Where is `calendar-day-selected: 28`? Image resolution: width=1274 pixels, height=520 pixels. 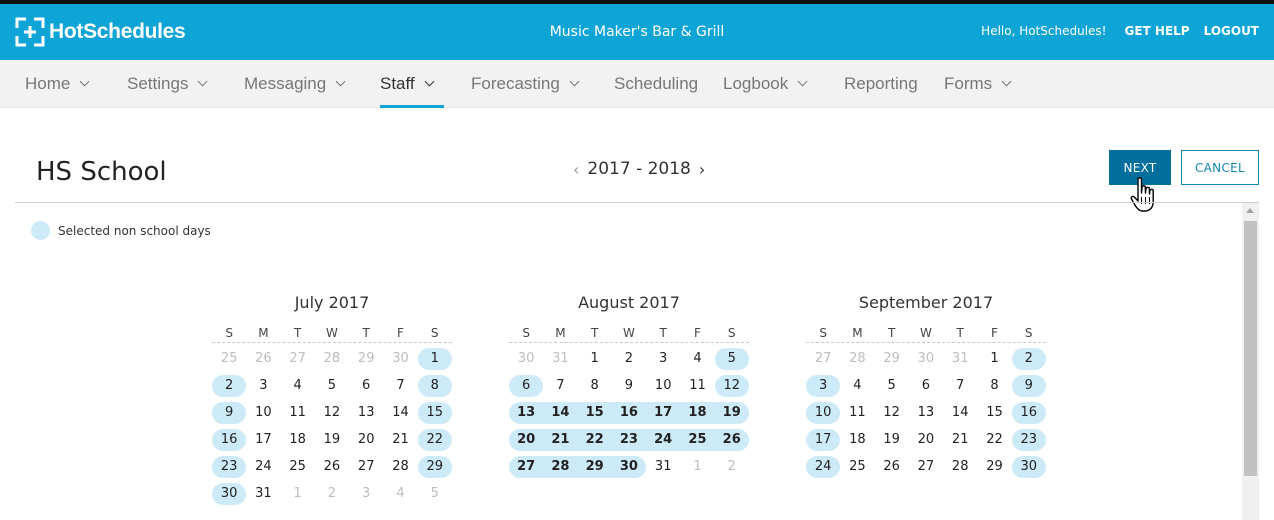
calendar-day-selected: 28 is located at coordinates (560, 467).